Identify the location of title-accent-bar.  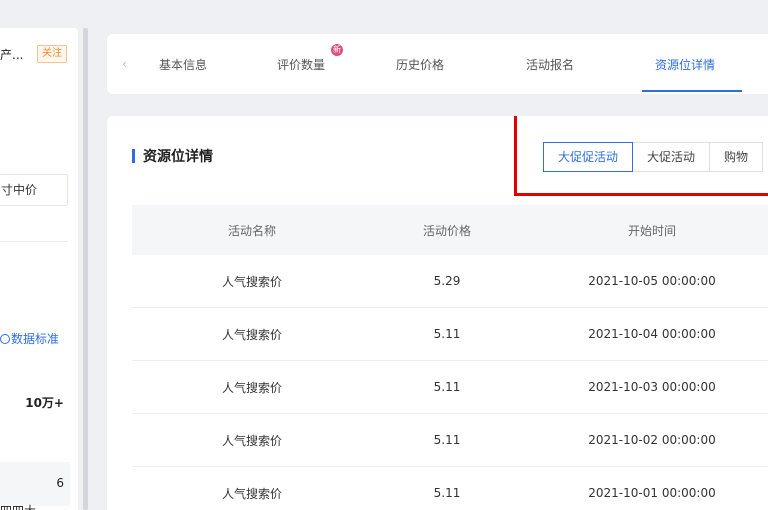
(133, 156).